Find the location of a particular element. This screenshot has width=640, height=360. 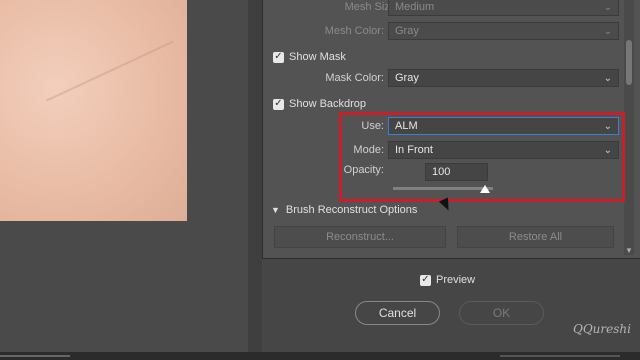

watermark-signature: QQureshi is located at coordinates (602, 329).